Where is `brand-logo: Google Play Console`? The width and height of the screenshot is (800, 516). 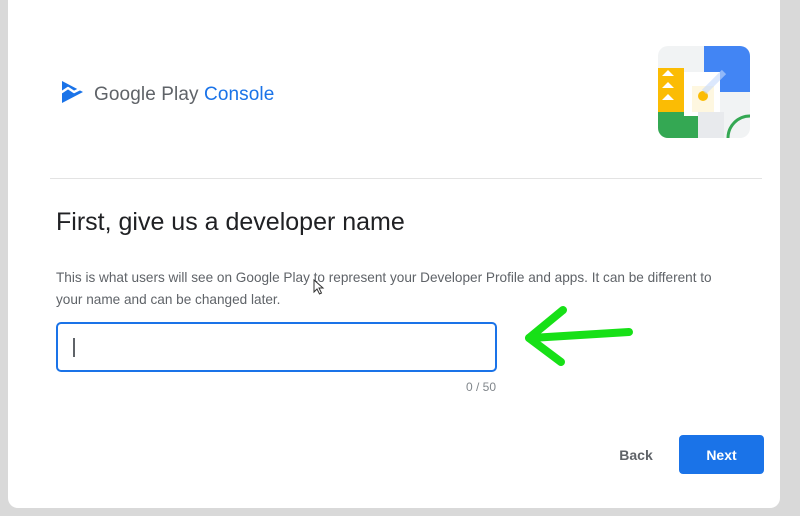 brand-logo: Google Play Console is located at coordinates (166, 94).